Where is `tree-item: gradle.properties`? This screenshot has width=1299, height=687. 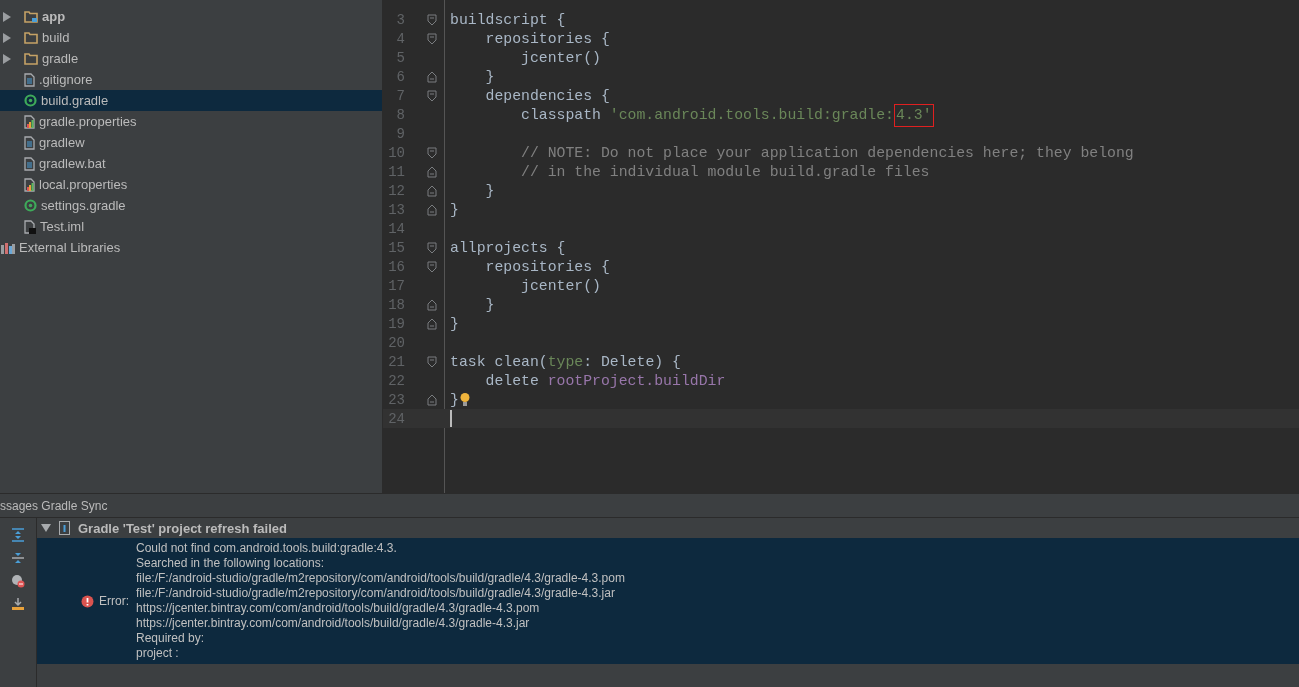 tree-item: gradle.properties is located at coordinates (191, 121).